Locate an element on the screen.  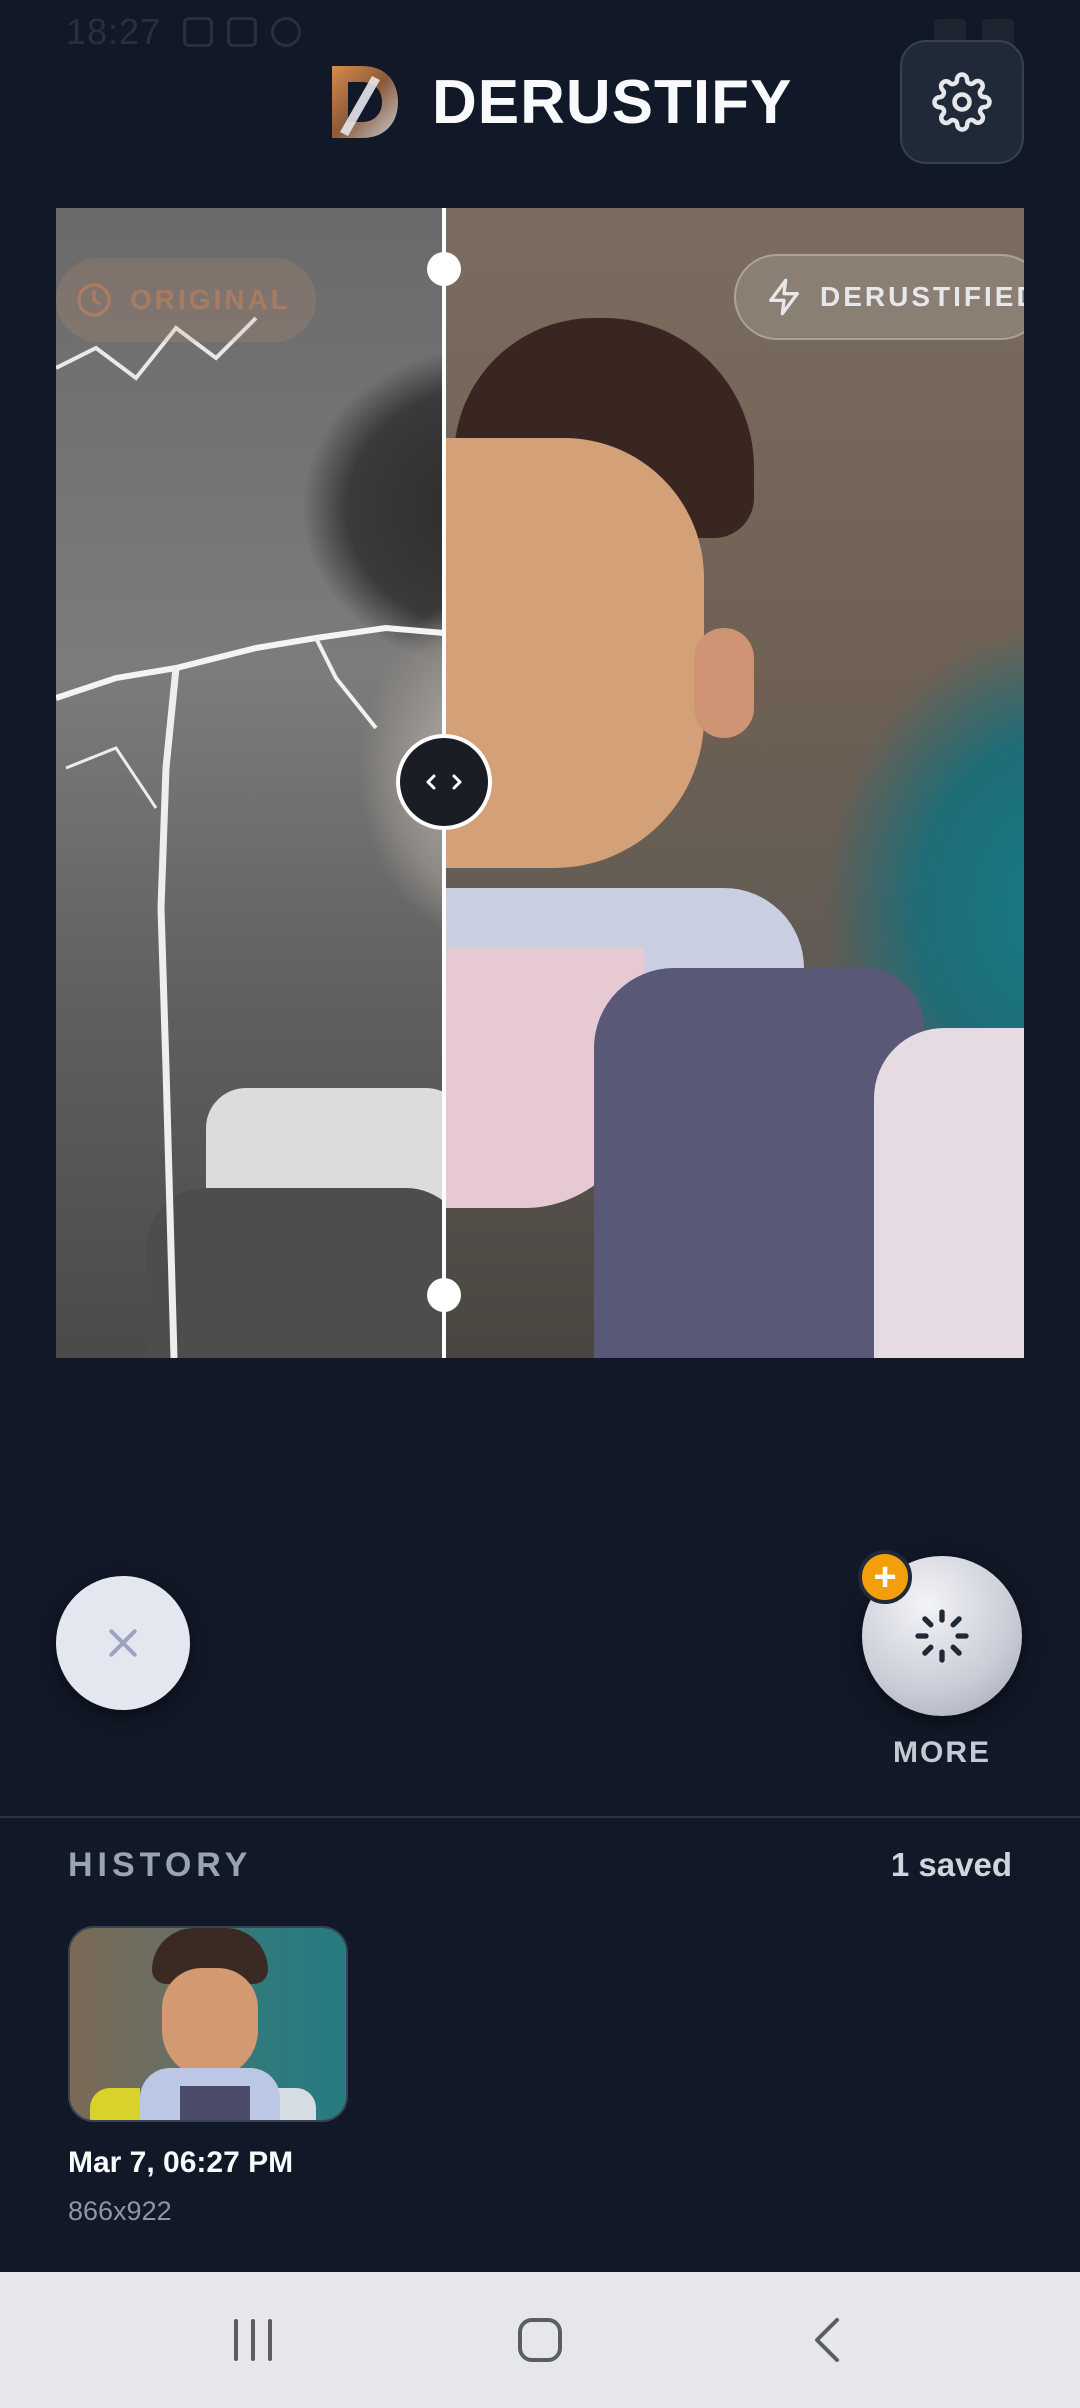
gear-icon is located at coordinates (962, 102).